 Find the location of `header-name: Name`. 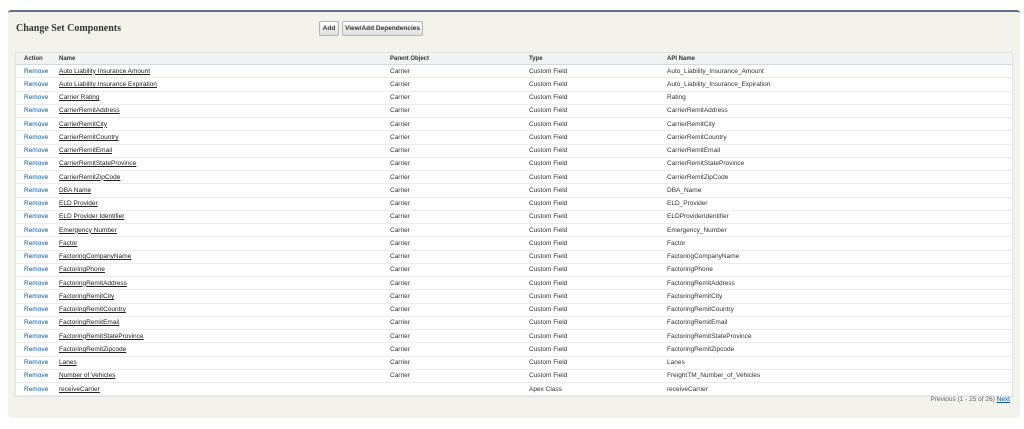

header-name: Name is located at coordinates (67, 58).